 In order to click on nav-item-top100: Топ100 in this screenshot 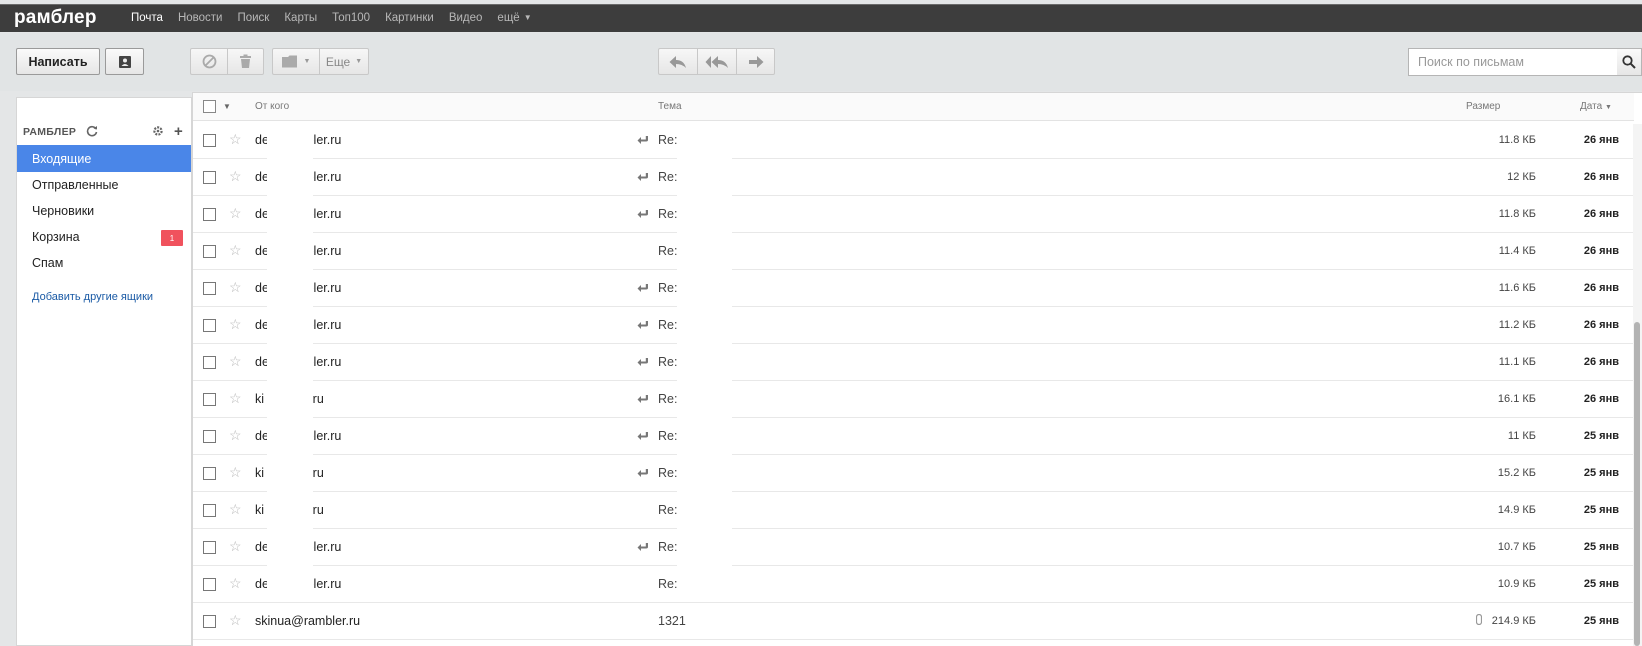, I will do `click(351, 18)`.